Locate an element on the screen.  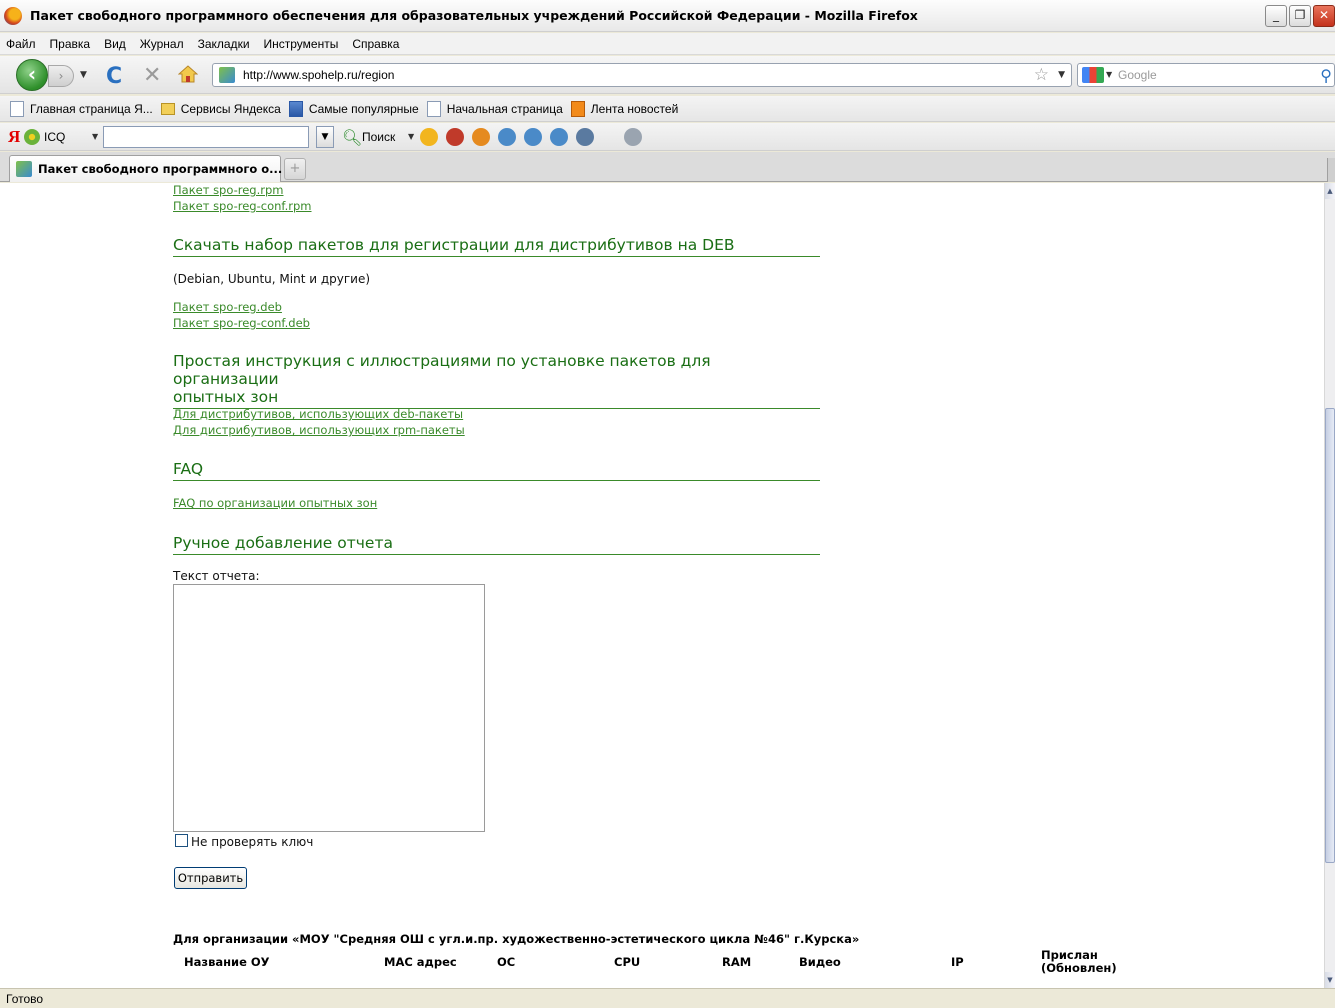
column-header-sent-line2: (Обновлен) is located at coordinates (1079, 968).